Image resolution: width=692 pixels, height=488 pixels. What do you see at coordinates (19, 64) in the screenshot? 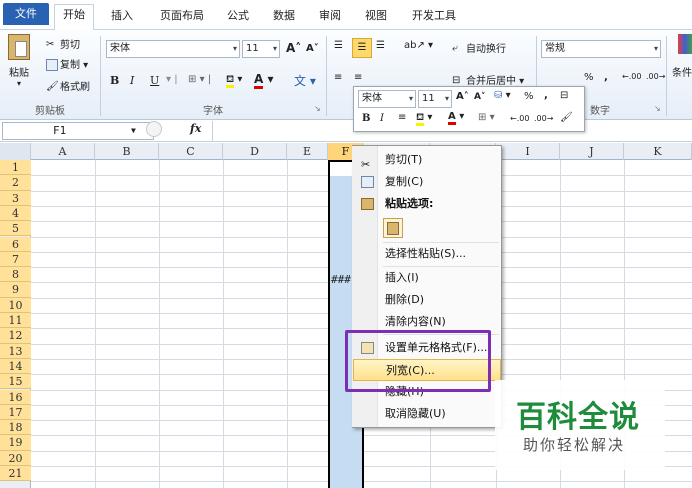
I see `paste-button: 粘贴 ▾` at bounding box center [19, 64].